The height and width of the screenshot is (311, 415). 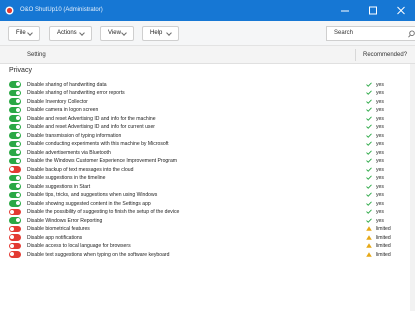 I want to click on setting-label: Disable suggestions in the timeline, so click(x=66, y=178).